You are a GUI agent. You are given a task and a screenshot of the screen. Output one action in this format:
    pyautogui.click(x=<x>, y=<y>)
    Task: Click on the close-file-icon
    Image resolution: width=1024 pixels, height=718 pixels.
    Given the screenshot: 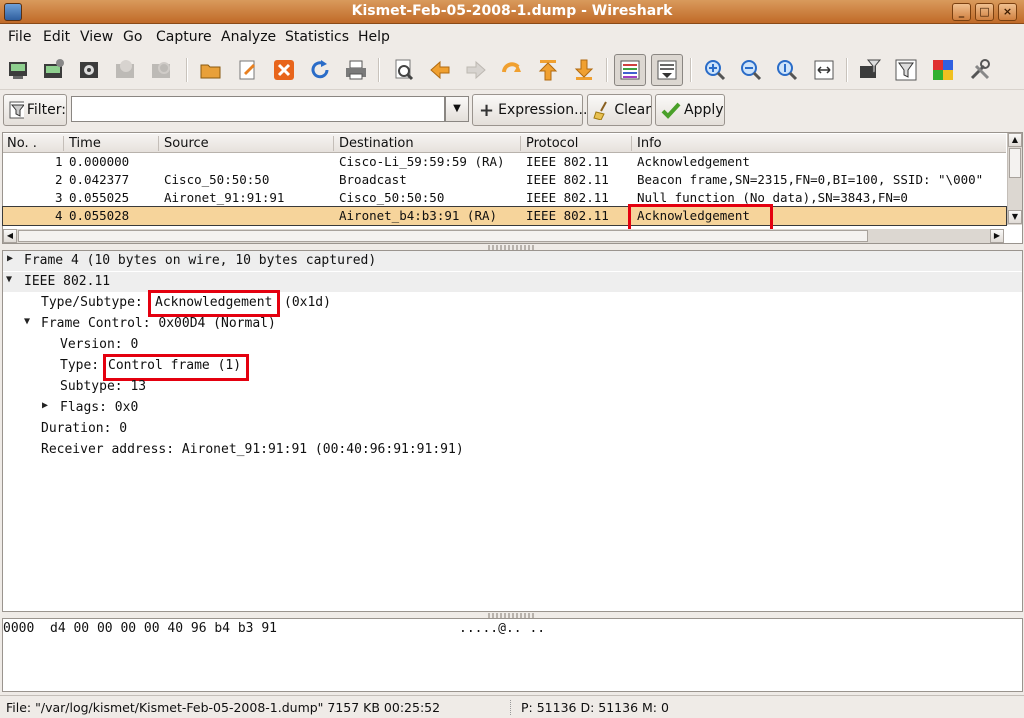 What is the action you would take?
    pyautogui.click(x=284, y=70)
    